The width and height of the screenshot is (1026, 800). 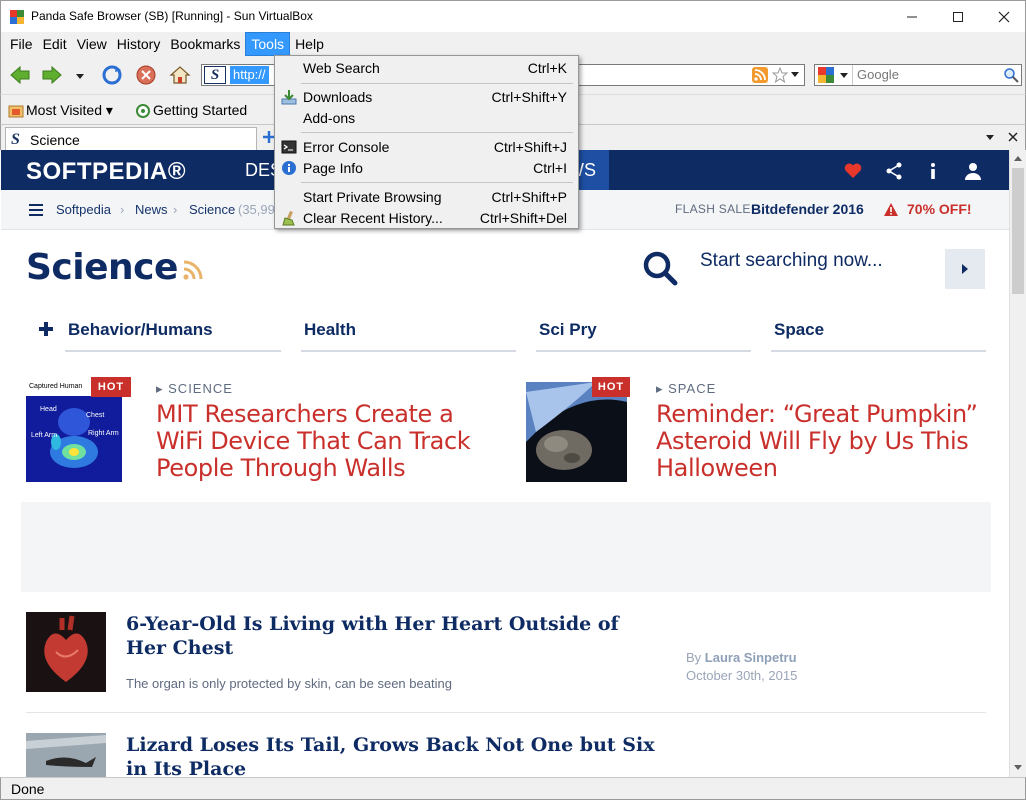 What do you see at coordinates (112, 75) in the screenshot?
I see `reload-icon` at bounding box center [112, 75].